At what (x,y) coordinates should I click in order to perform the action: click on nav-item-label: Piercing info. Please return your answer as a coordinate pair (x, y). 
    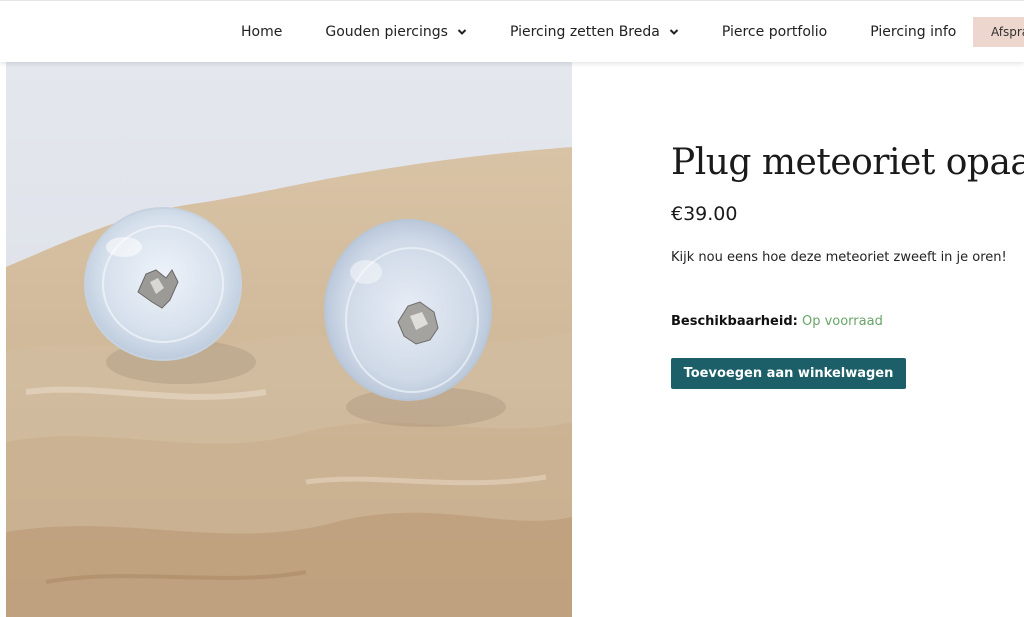
    Looking at the image, I should click on (913, 32).